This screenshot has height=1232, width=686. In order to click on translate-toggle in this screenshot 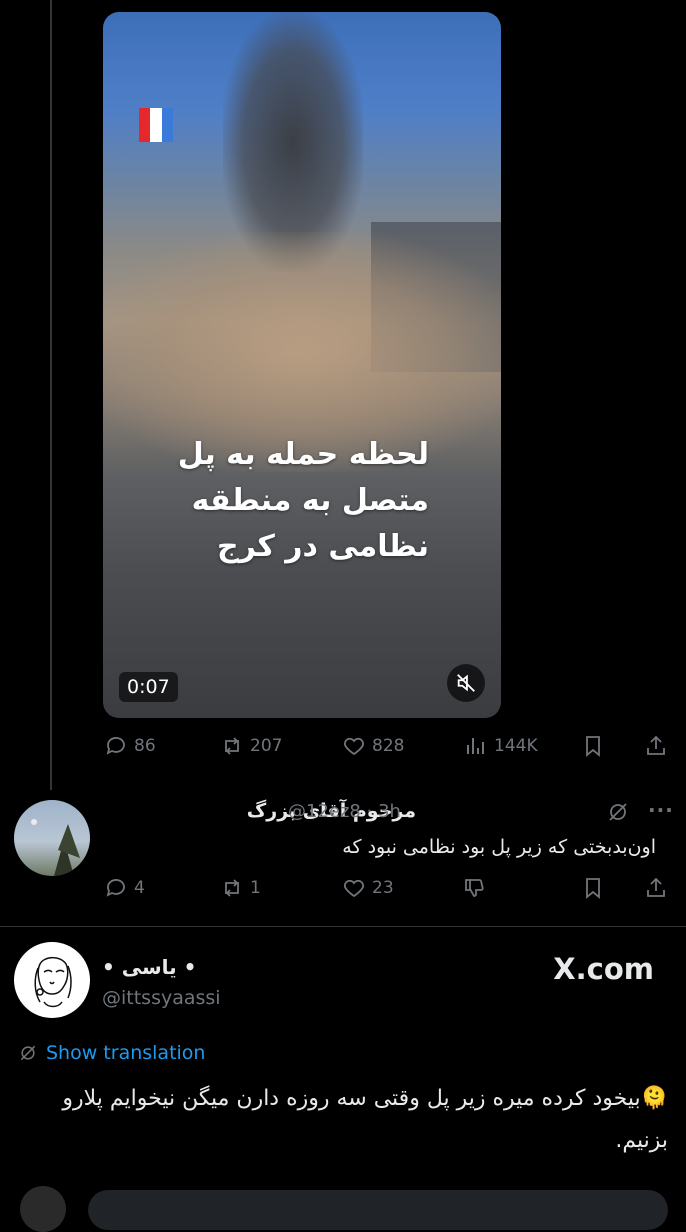, I will do `click(618, 812)`.